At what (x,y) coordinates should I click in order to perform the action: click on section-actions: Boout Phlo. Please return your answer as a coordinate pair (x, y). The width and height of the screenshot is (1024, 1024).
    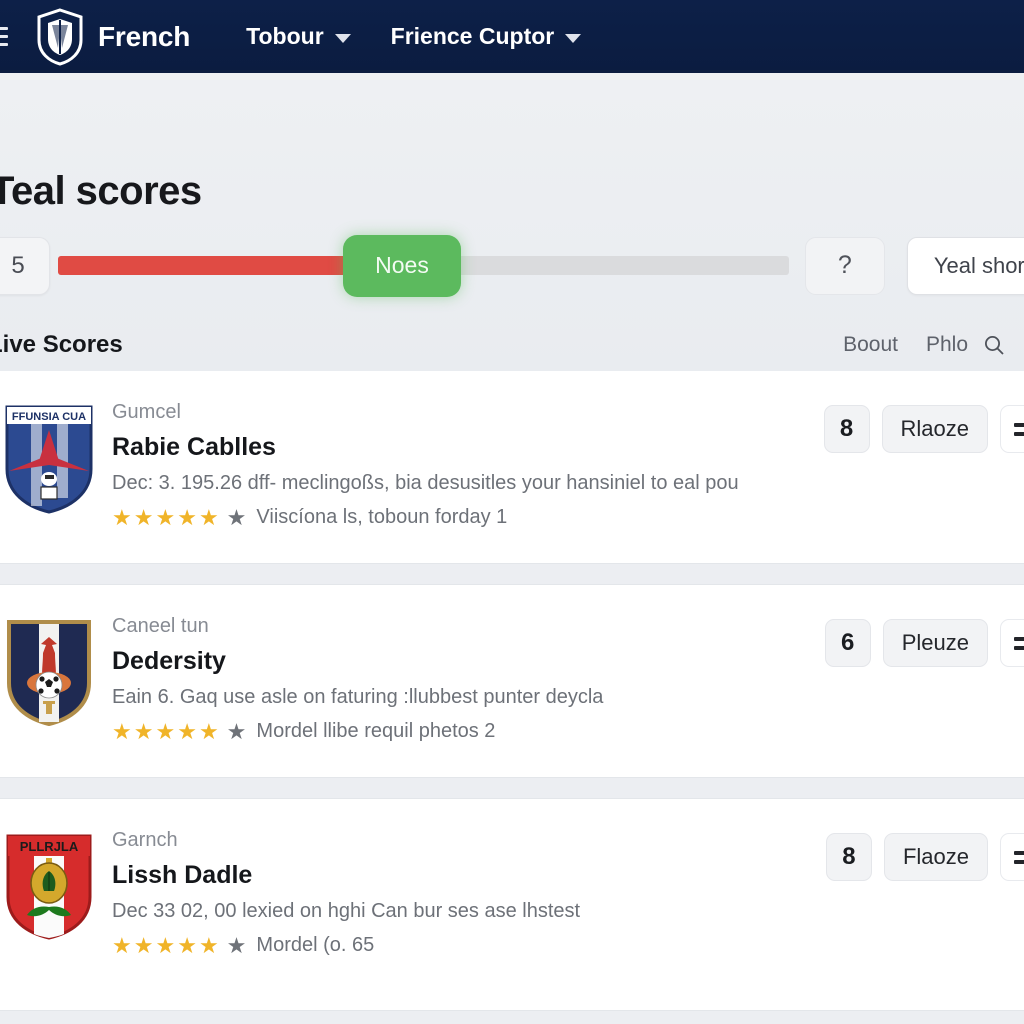
    Looking at the image, I should click on (933, 345).